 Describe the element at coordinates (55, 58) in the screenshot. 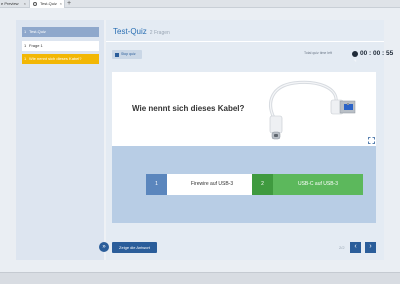

I see `sidebar-item-label: Wie nennt sich dieses Kabel?` at that location.